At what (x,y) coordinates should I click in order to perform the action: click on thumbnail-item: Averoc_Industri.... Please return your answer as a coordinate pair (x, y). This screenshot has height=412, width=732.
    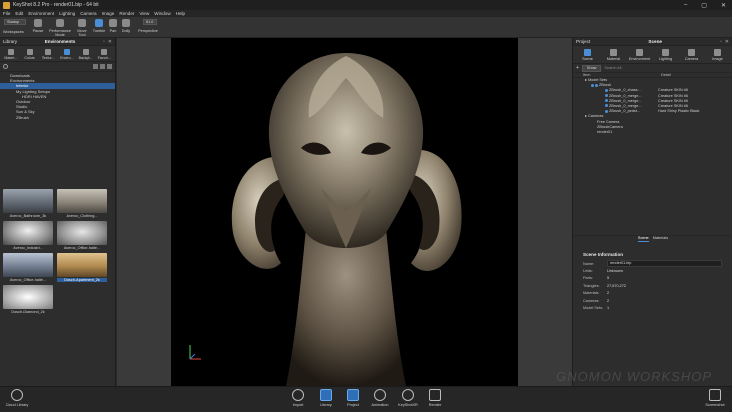
    Looking at the image, I should click on (28, 236).